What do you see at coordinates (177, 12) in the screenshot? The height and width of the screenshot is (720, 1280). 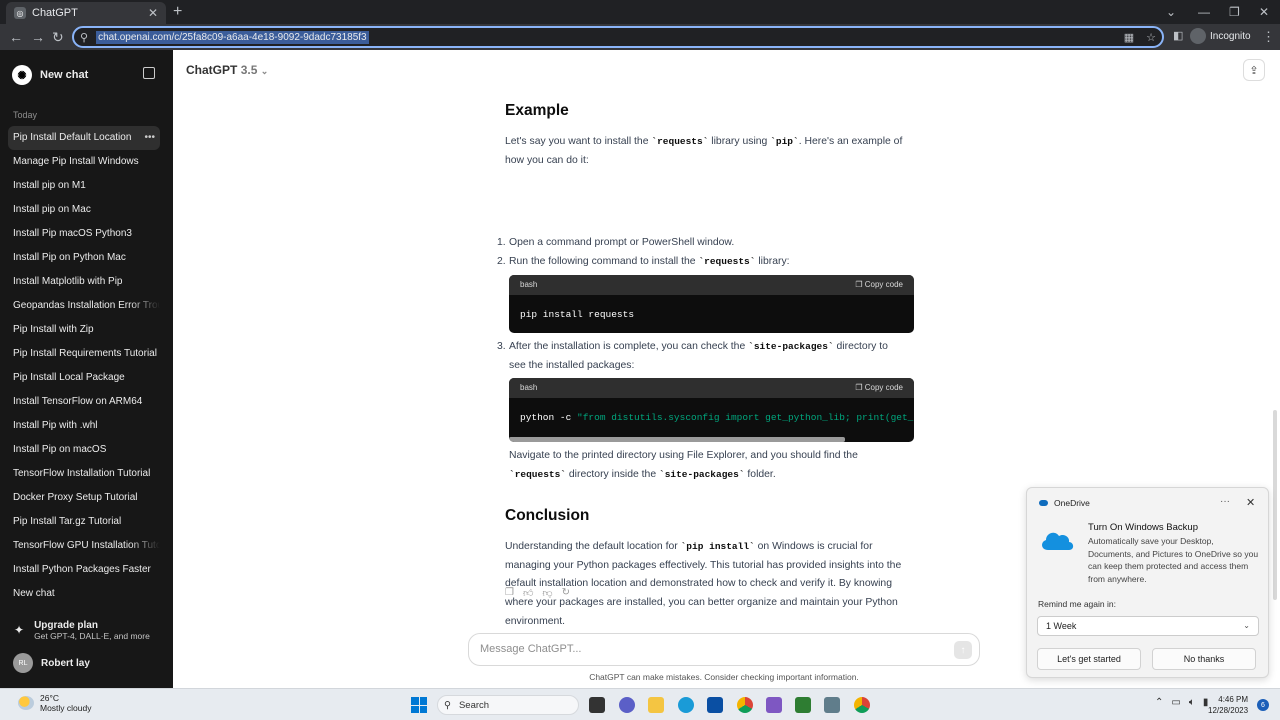 I see `new-tab-button: +` at bounding box center [177, 12].